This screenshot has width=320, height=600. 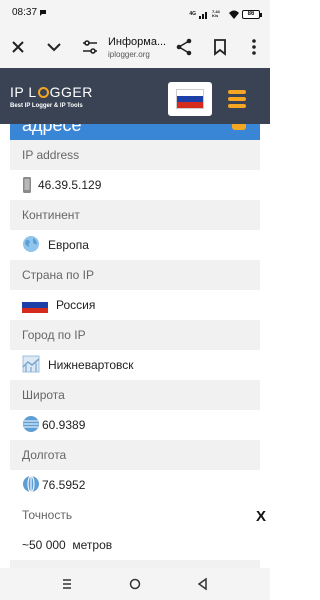 What do you see at coordinates (31, 484) in the screenshot?
I see `longitude-globe-icon` at bounding box center [31, 484].